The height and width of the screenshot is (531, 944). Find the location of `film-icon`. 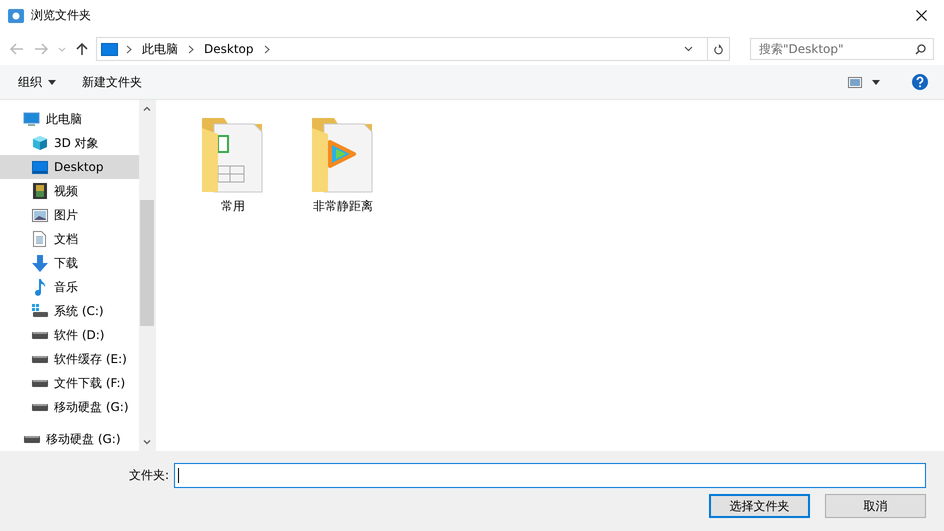

film-icon is located at coordinates (39, 191).